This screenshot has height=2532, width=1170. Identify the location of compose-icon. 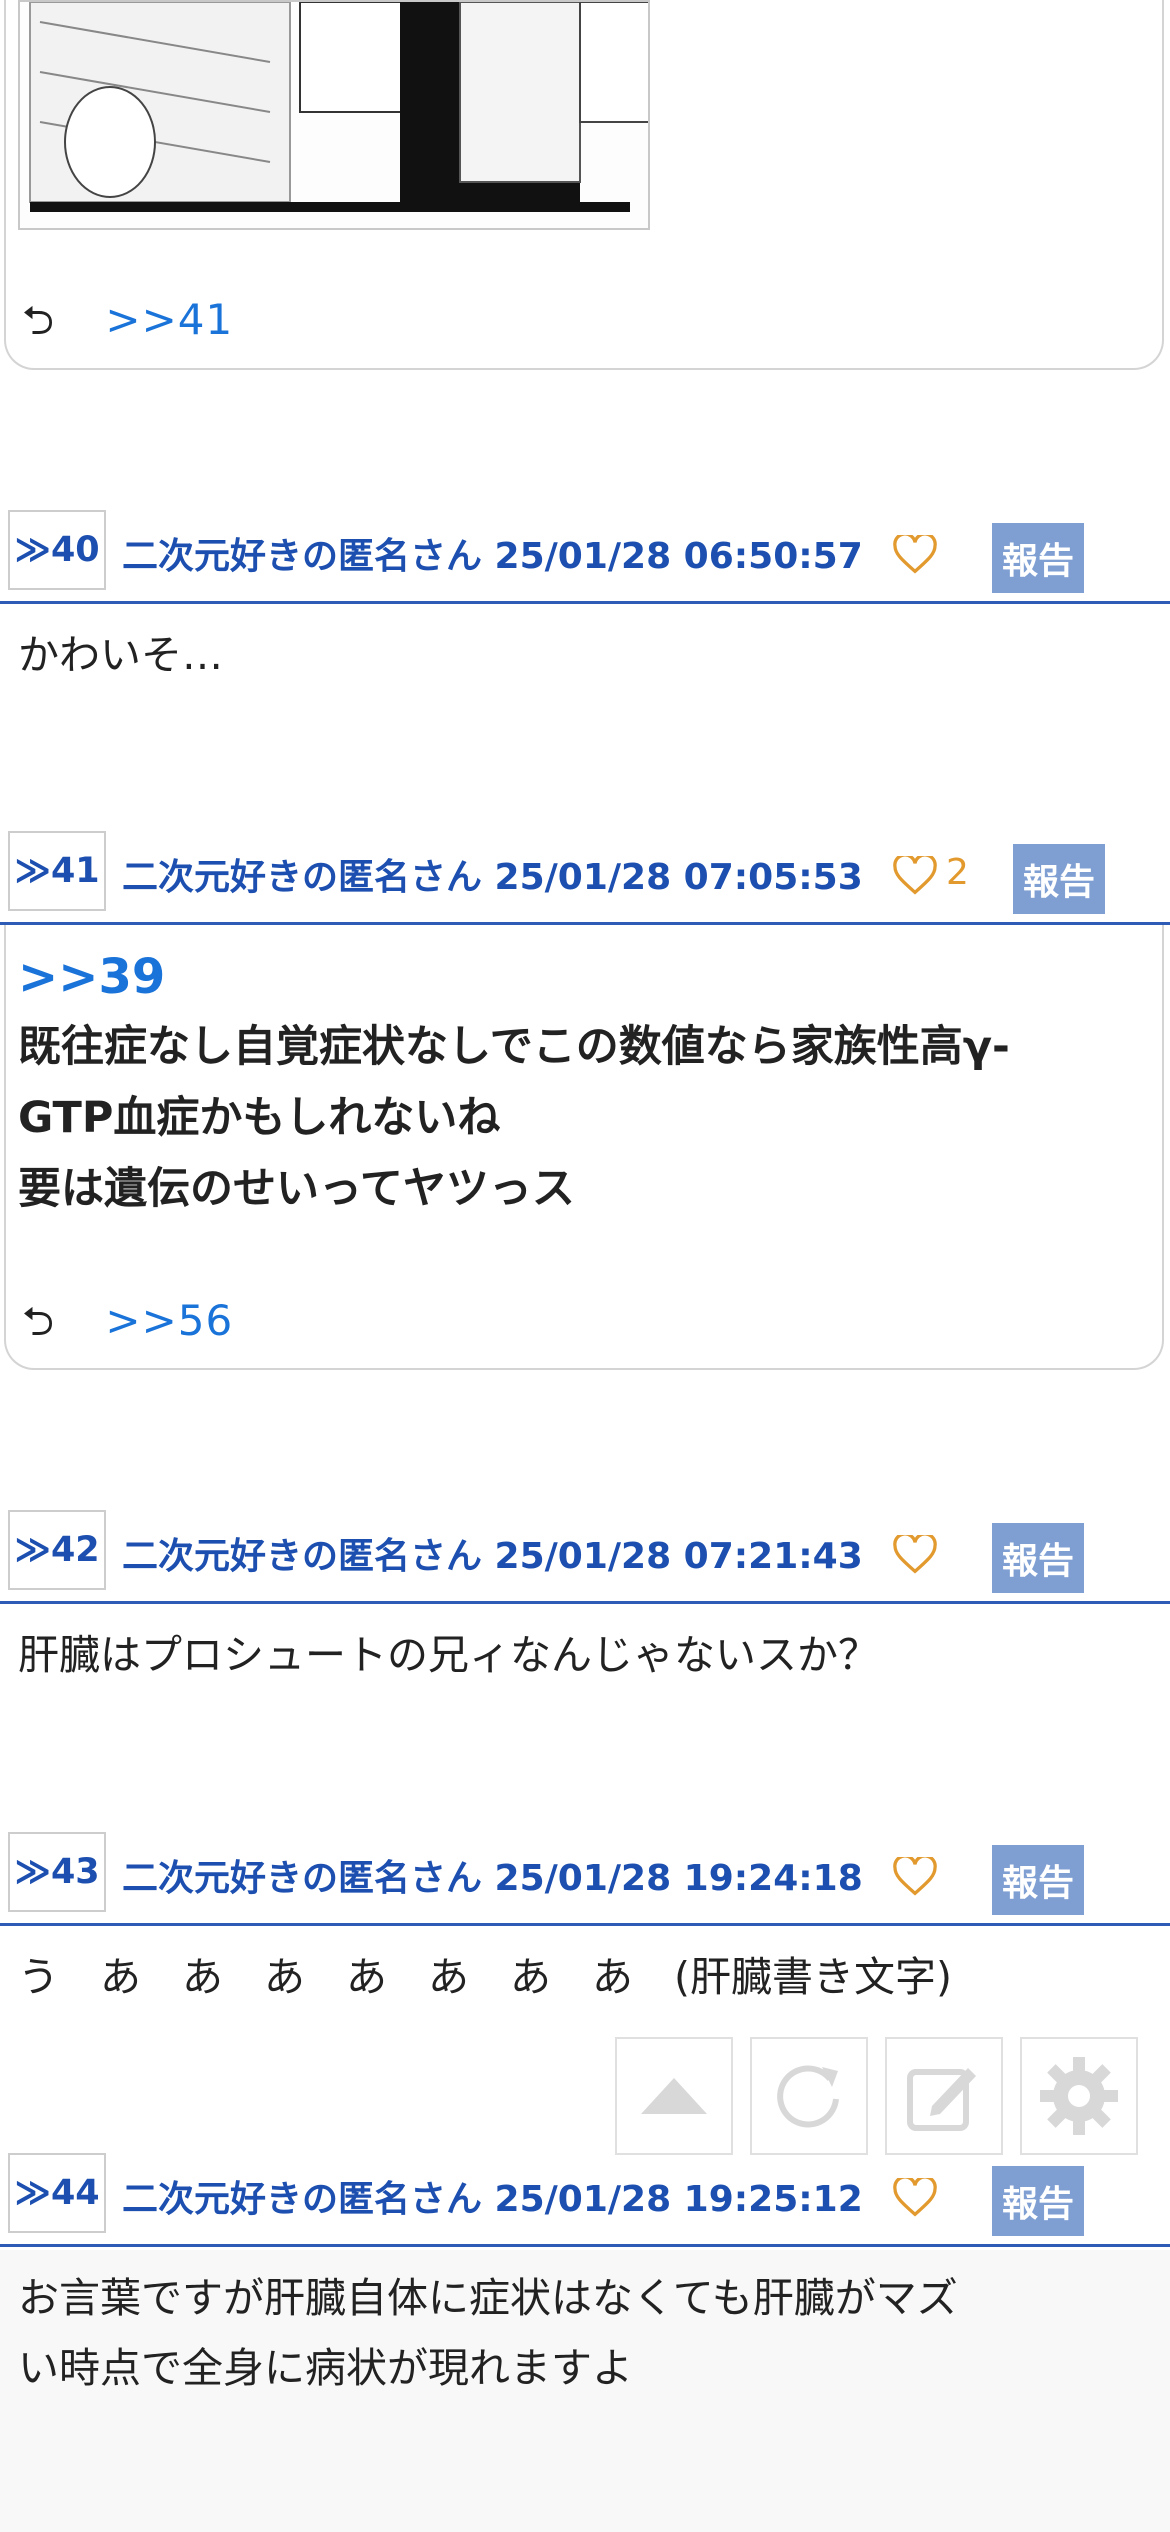
(941, 2099).